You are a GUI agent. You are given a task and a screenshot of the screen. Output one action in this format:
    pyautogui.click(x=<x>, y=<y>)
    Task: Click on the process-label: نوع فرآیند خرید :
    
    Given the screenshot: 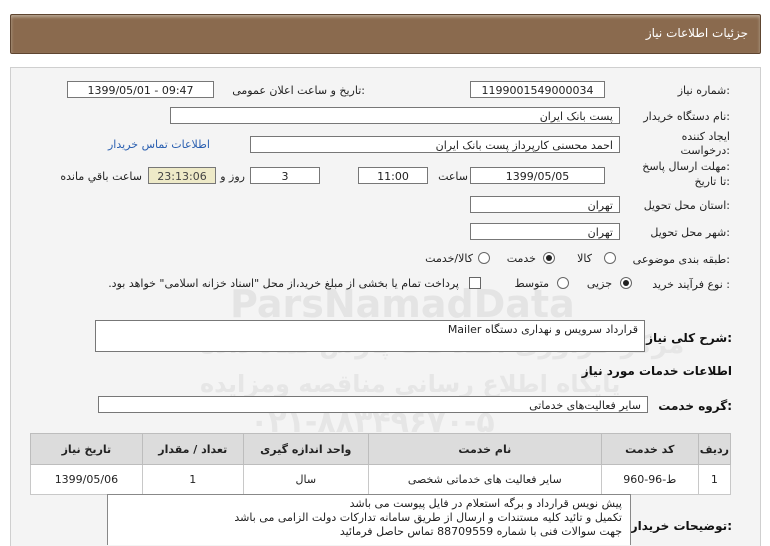 What is the action you would take?
    pyautogui.click(x=691, y=284)
    